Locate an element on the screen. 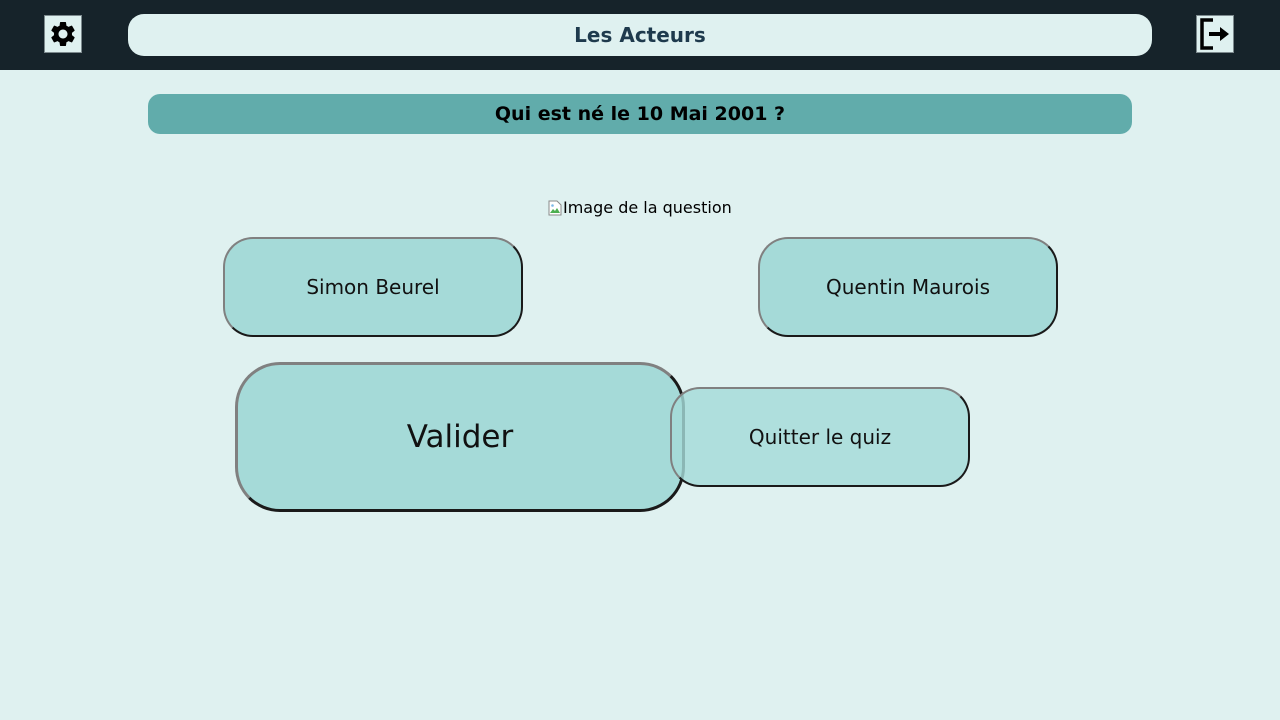 This screenshot has width=1280, height=720. gear-icon is located at coordinates (63, 33).